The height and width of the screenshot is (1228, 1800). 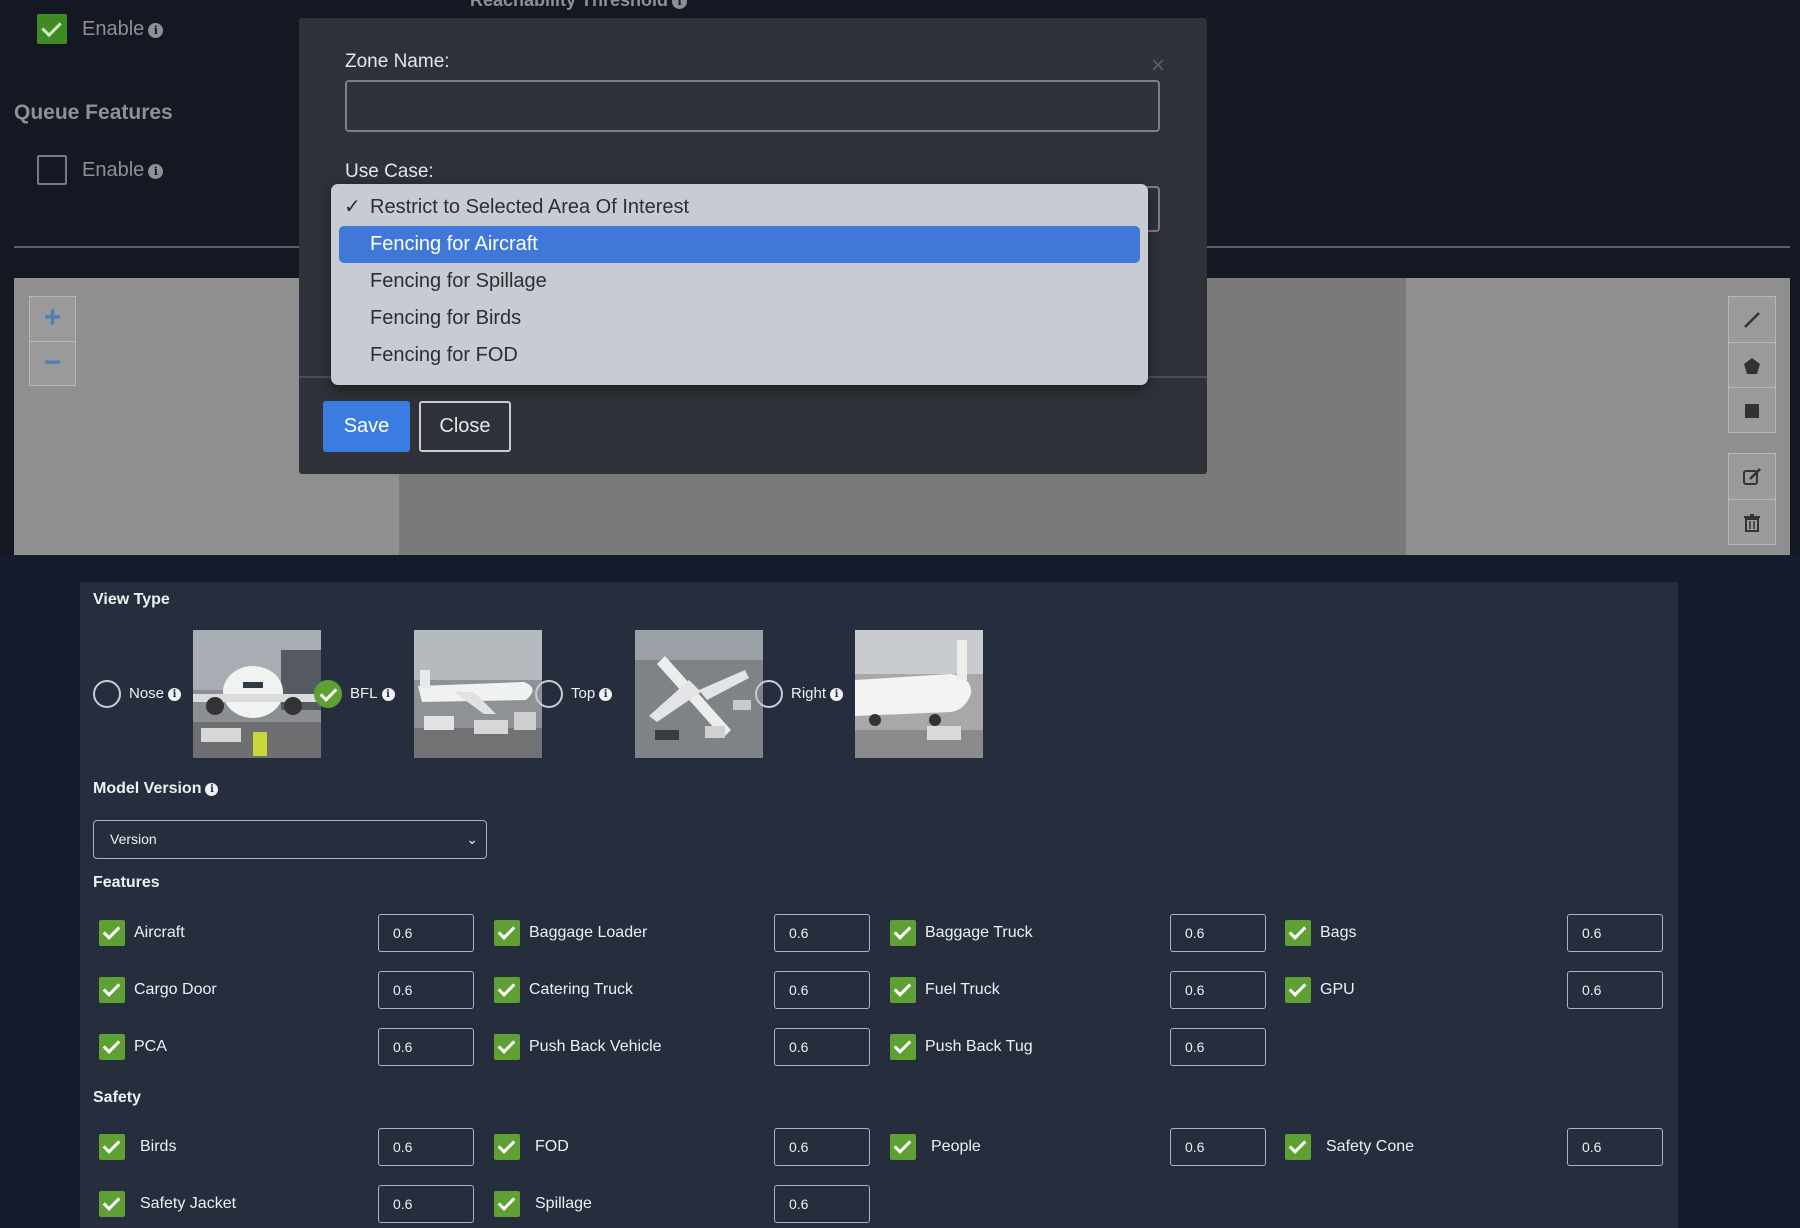 I want to click on feature-catering-truck-checkbox, so click(x=507, y=990).